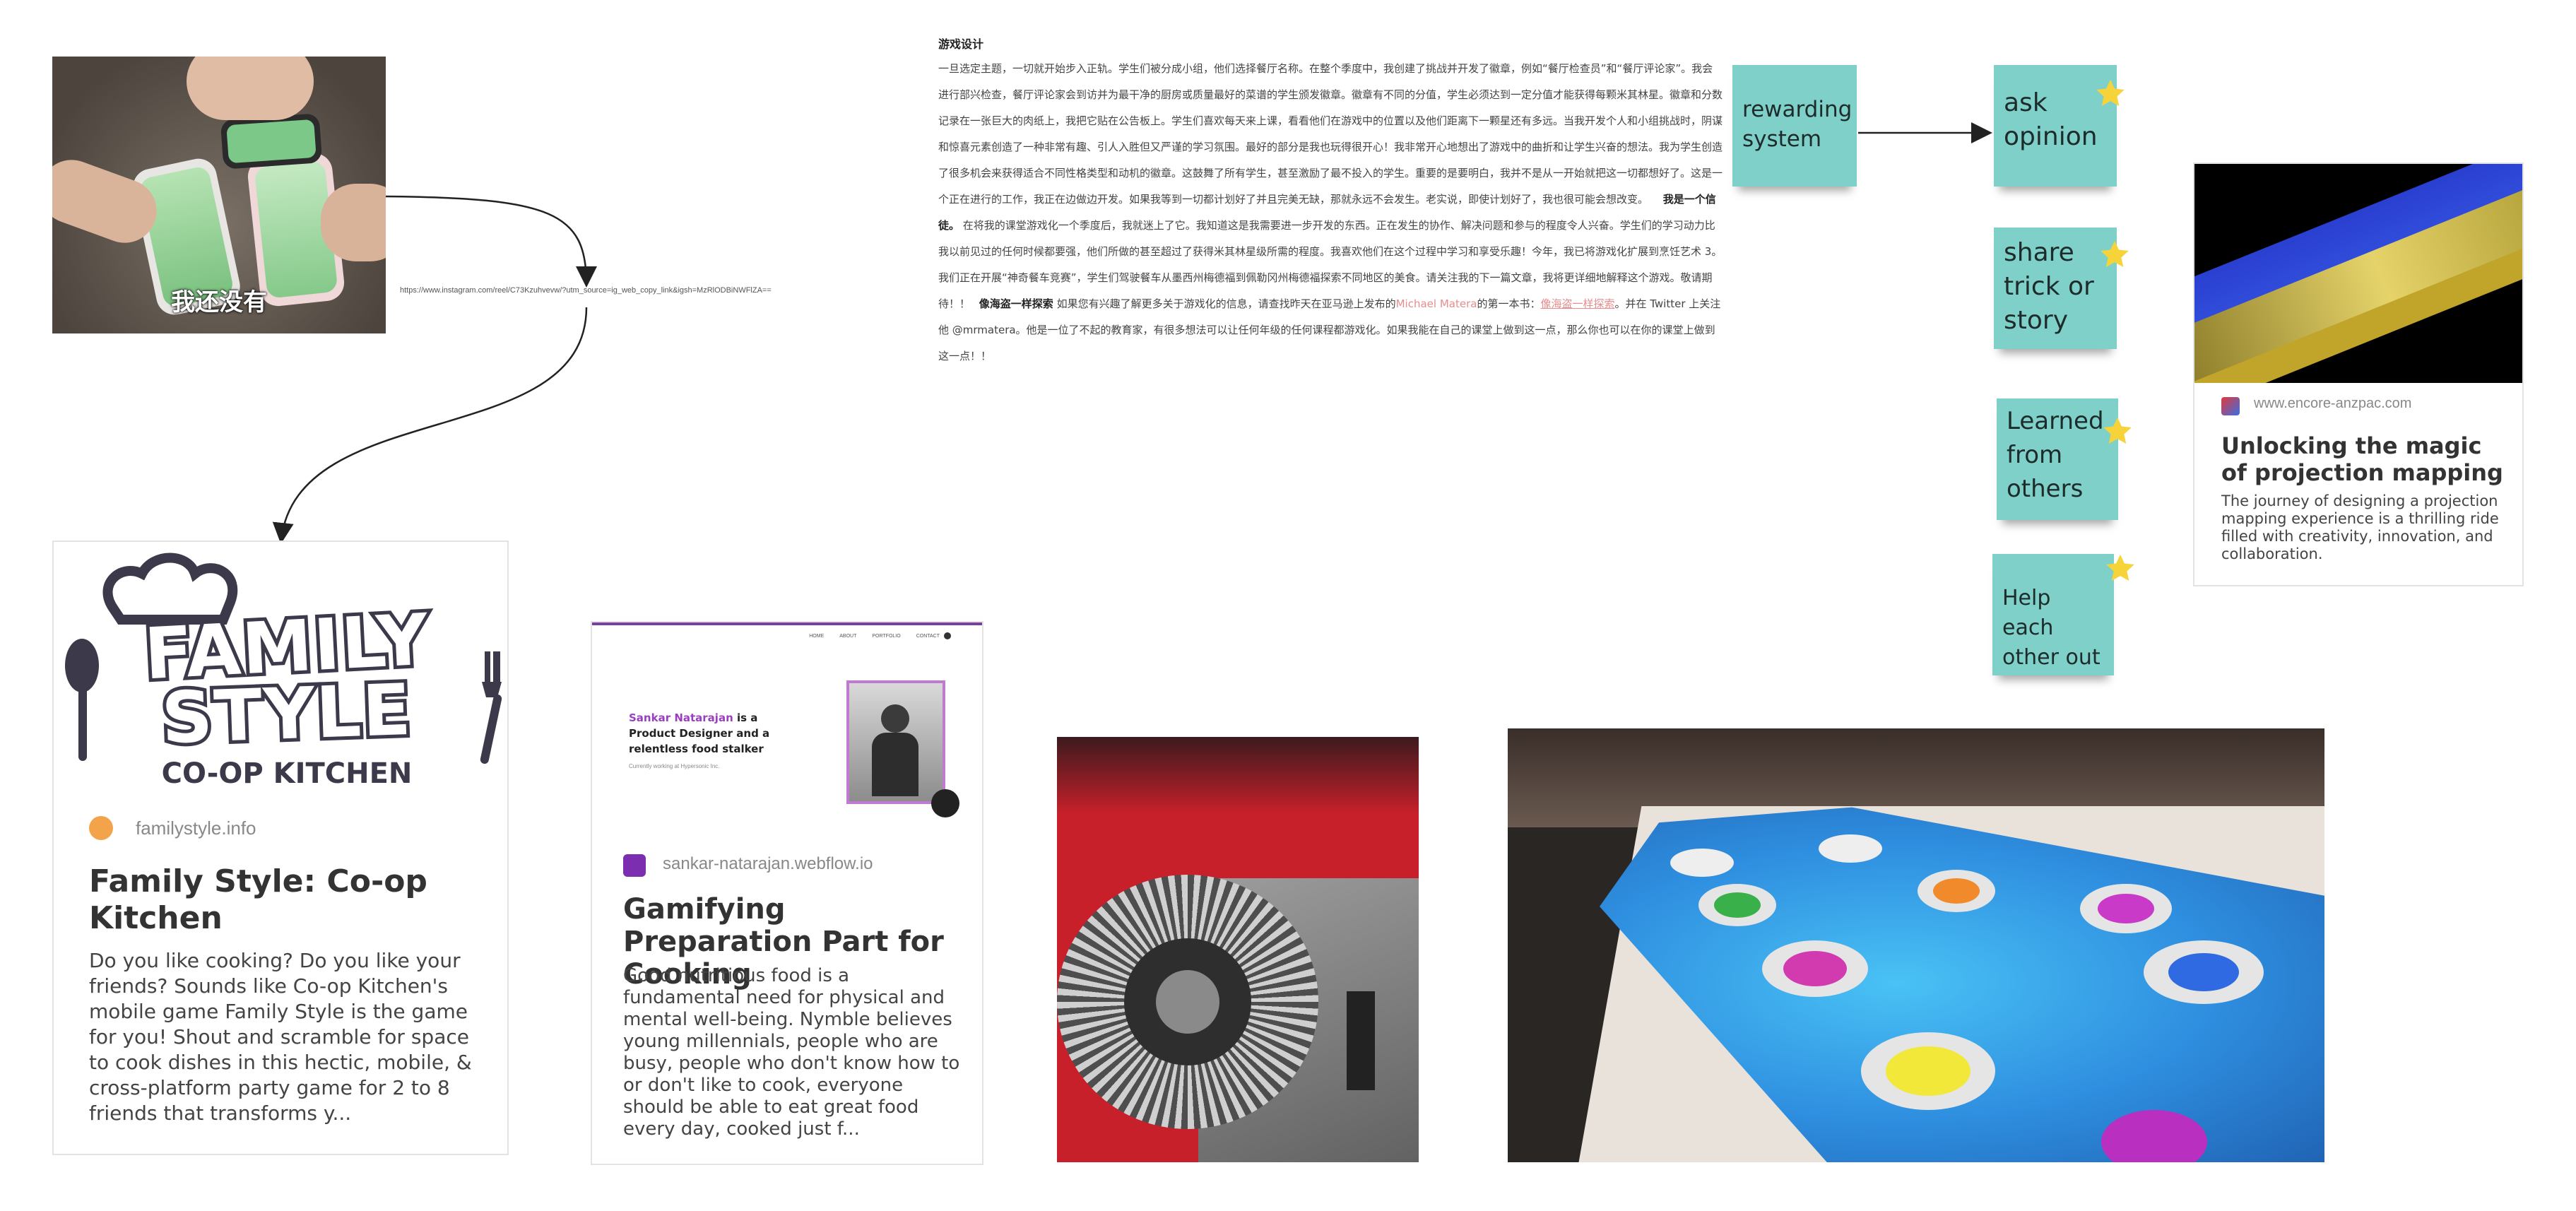 This screenshot has width=2576, height=1211. Describe the element at coordinates (768, 864) in the screenshot. I see `gamifying-domain: sankar-natarajan.webflow.io` at that location.